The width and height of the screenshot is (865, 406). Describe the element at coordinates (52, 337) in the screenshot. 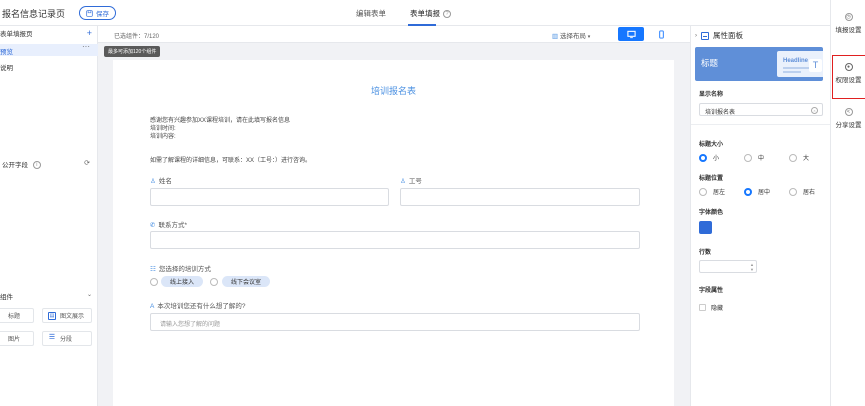

I see `list-icon: ☰` at that location.